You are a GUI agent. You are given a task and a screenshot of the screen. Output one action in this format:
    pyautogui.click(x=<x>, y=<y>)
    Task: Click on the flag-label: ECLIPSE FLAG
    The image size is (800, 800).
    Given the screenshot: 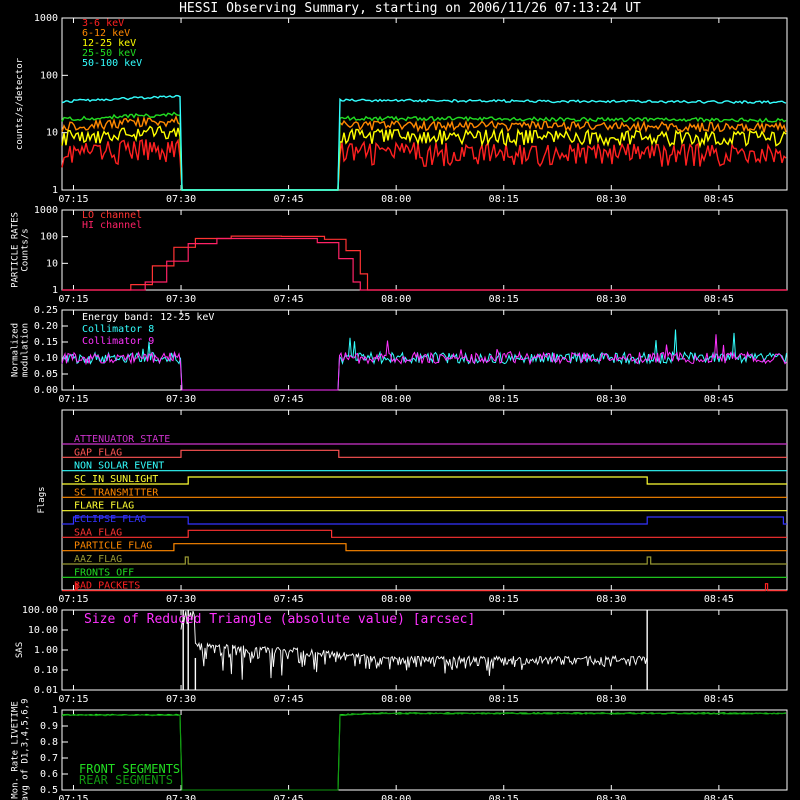 What is the action you would take?
    pyautogui.click(x=110, y=519)
    